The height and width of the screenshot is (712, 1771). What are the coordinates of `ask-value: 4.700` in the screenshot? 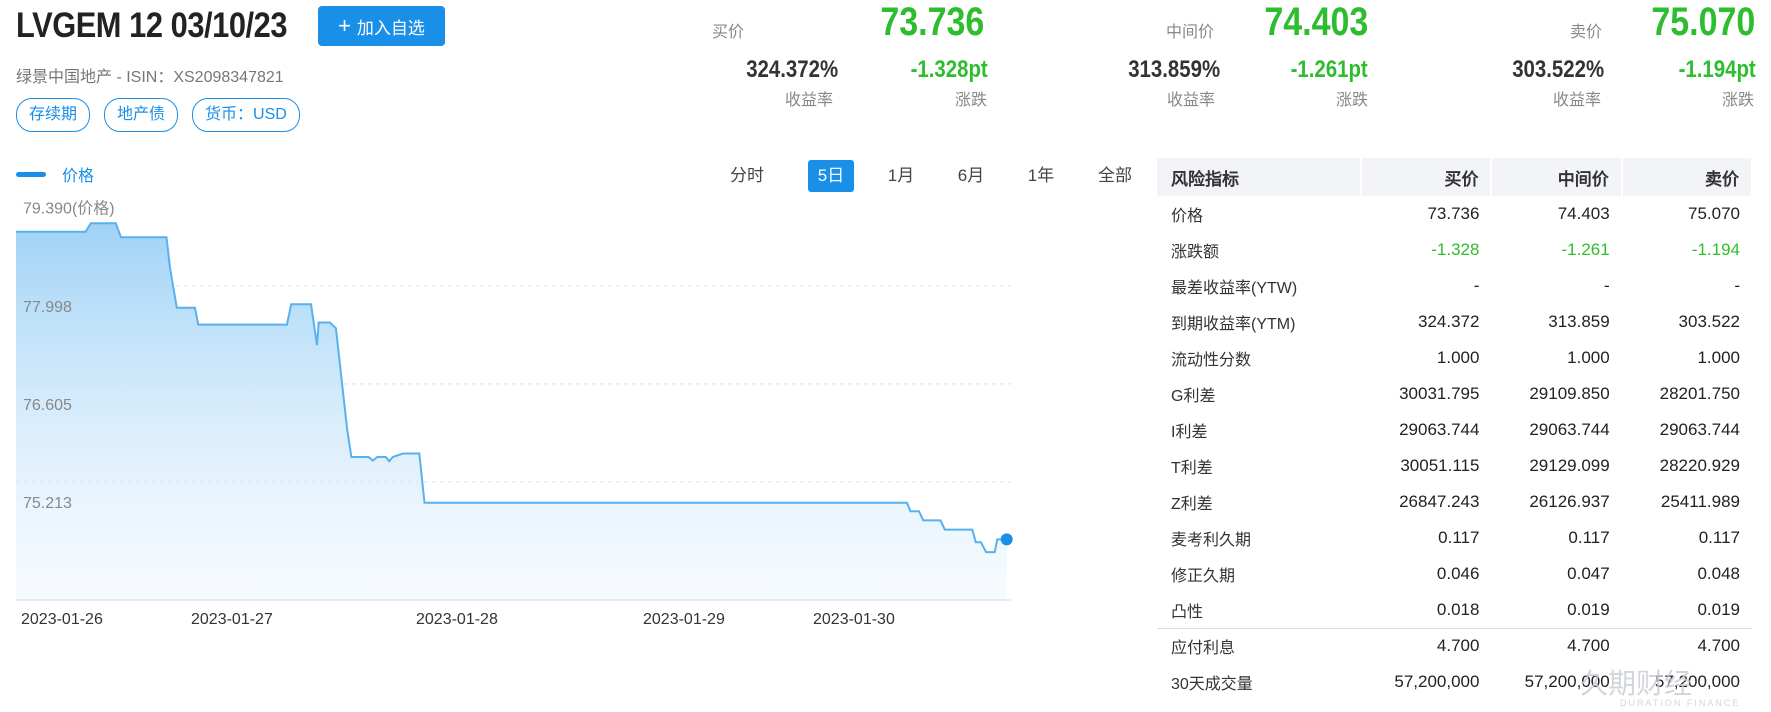 It's located at (1686, 645).